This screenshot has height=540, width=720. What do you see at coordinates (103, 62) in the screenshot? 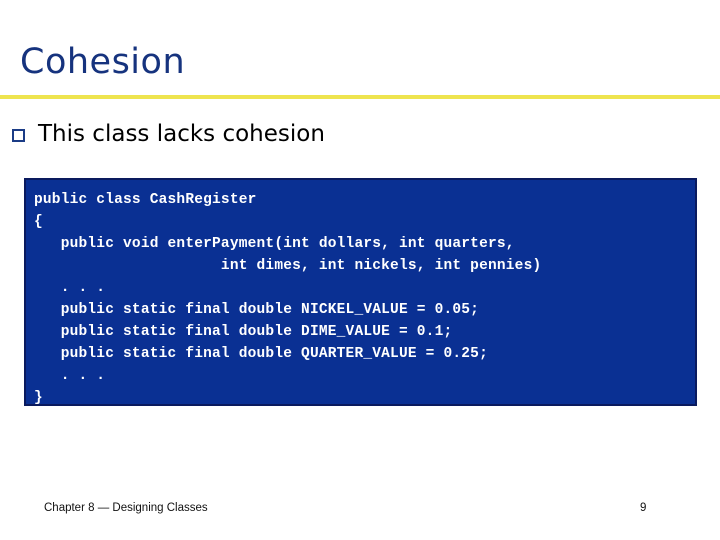
I see `page-title: Cohesion` at bounding box center [103, 62].